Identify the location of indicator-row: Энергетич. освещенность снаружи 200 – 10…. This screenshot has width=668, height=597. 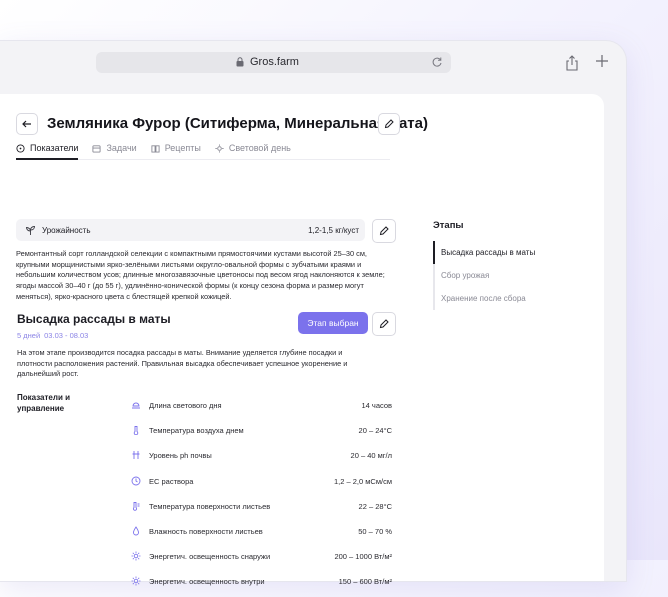
(260, 558).